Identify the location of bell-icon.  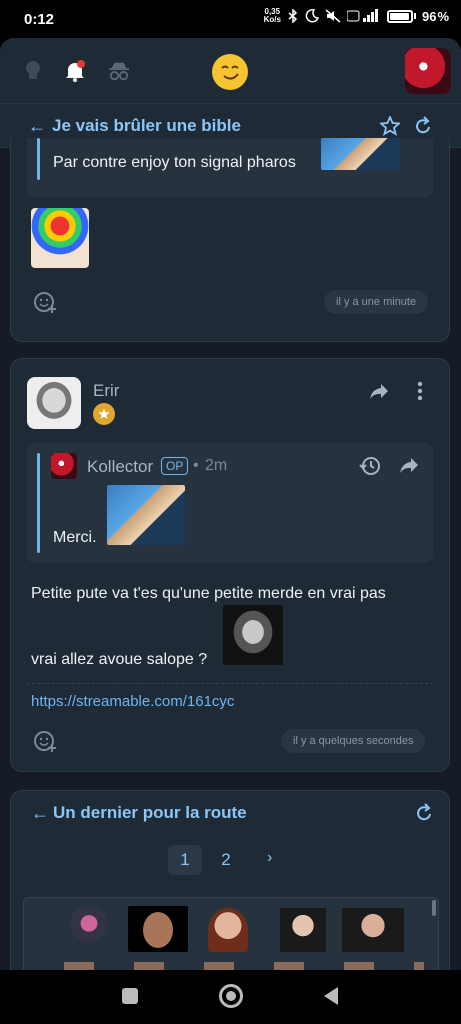
(75, 71).